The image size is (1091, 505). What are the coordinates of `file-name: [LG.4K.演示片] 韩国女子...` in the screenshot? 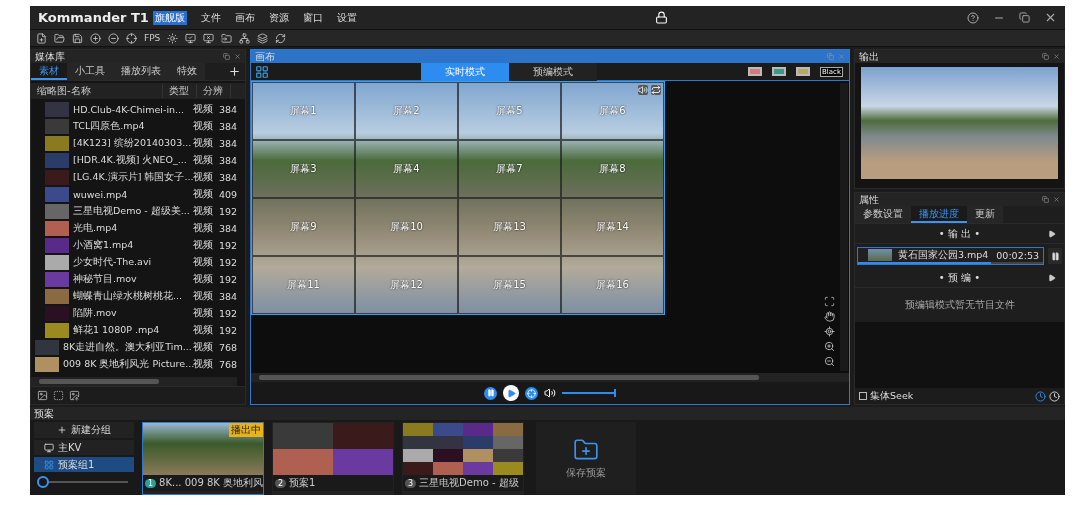 It's located at (131, 177).